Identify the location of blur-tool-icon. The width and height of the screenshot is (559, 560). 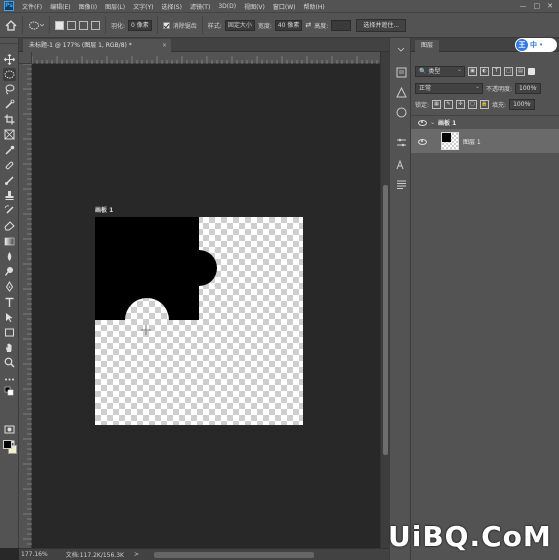
(9, 256).